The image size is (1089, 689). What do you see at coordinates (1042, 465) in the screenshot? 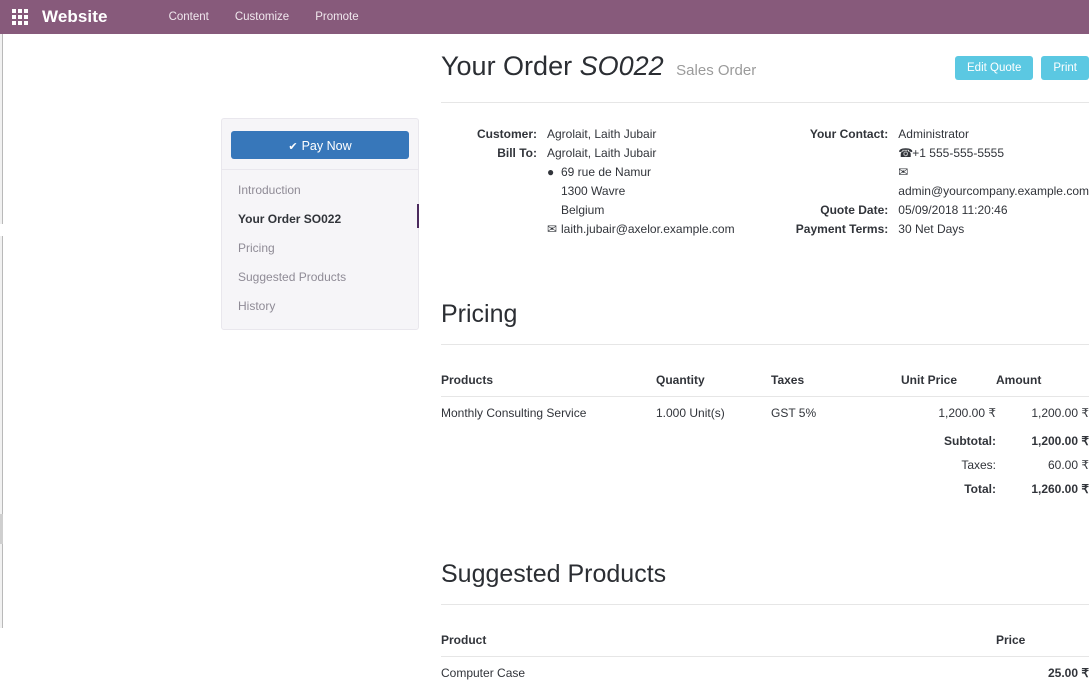
I see `taxes-value: 60.00 ₹` at bounding box center [1042, 465].